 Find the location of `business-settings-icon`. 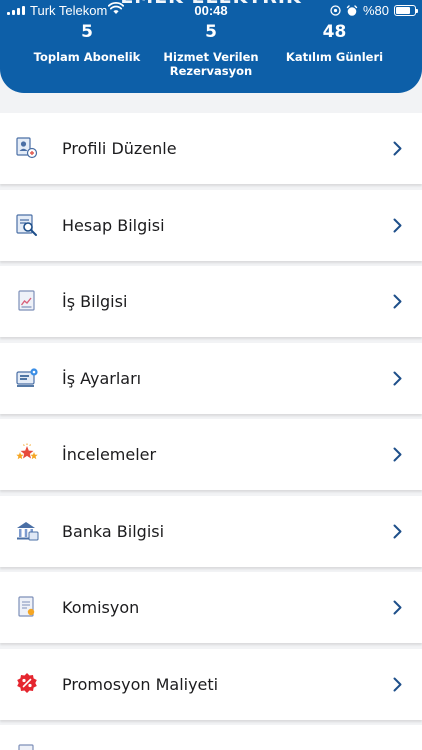

business-settings-icon is located at coordinates (27, 377).